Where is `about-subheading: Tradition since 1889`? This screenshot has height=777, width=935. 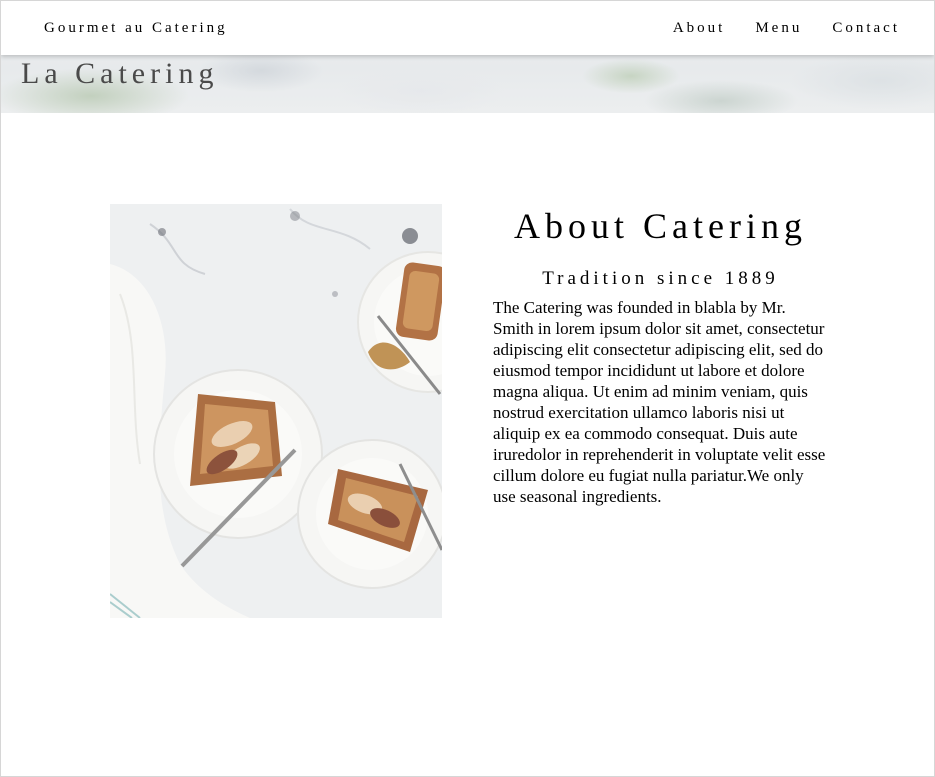
about-subheading: Tradition since 1889 is located at coordinates (660, 278).